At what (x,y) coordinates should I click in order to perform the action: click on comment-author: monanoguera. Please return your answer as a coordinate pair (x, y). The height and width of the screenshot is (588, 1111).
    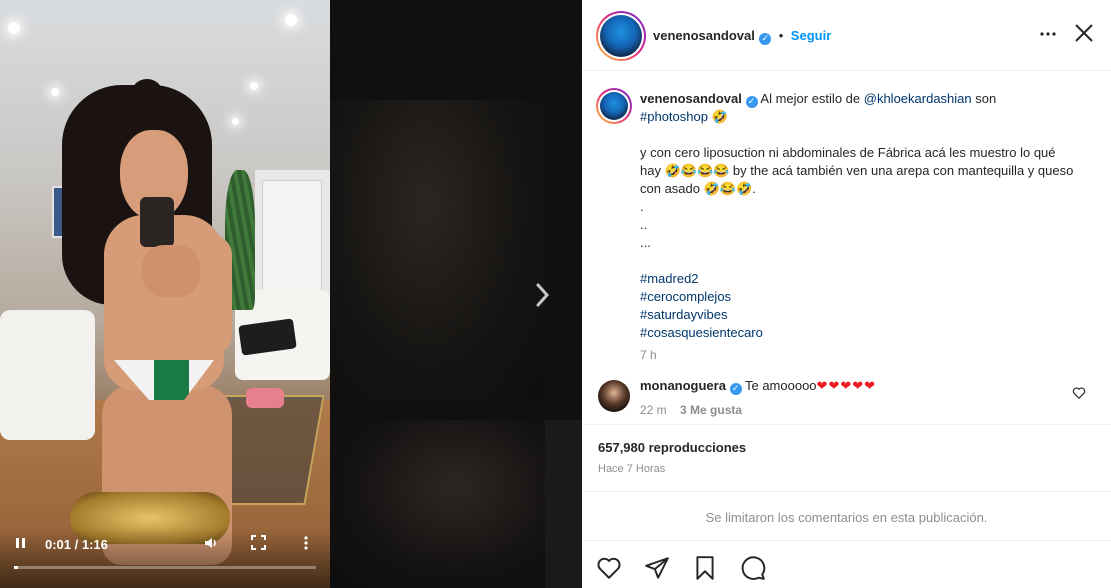
    Looking at the image, I should click on (683, 385).